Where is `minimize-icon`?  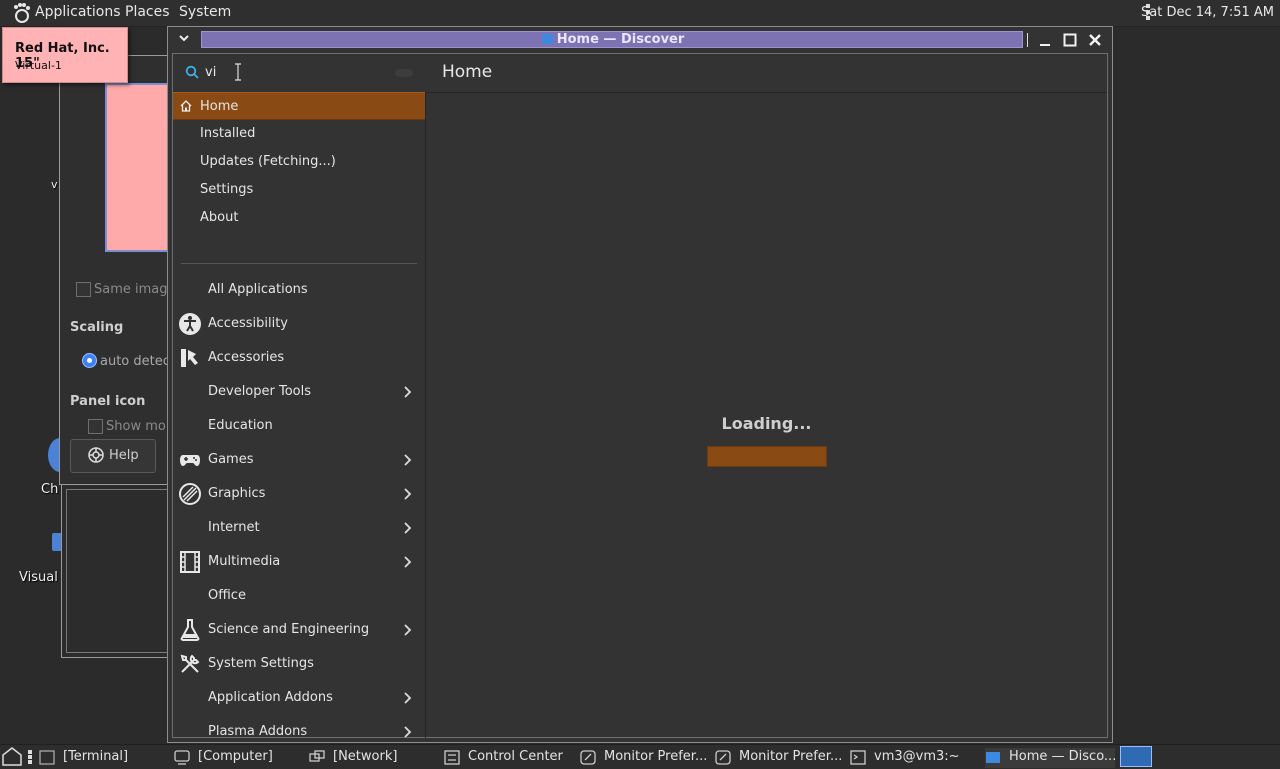 minimize-icon is located at coordinates (1045, 40).